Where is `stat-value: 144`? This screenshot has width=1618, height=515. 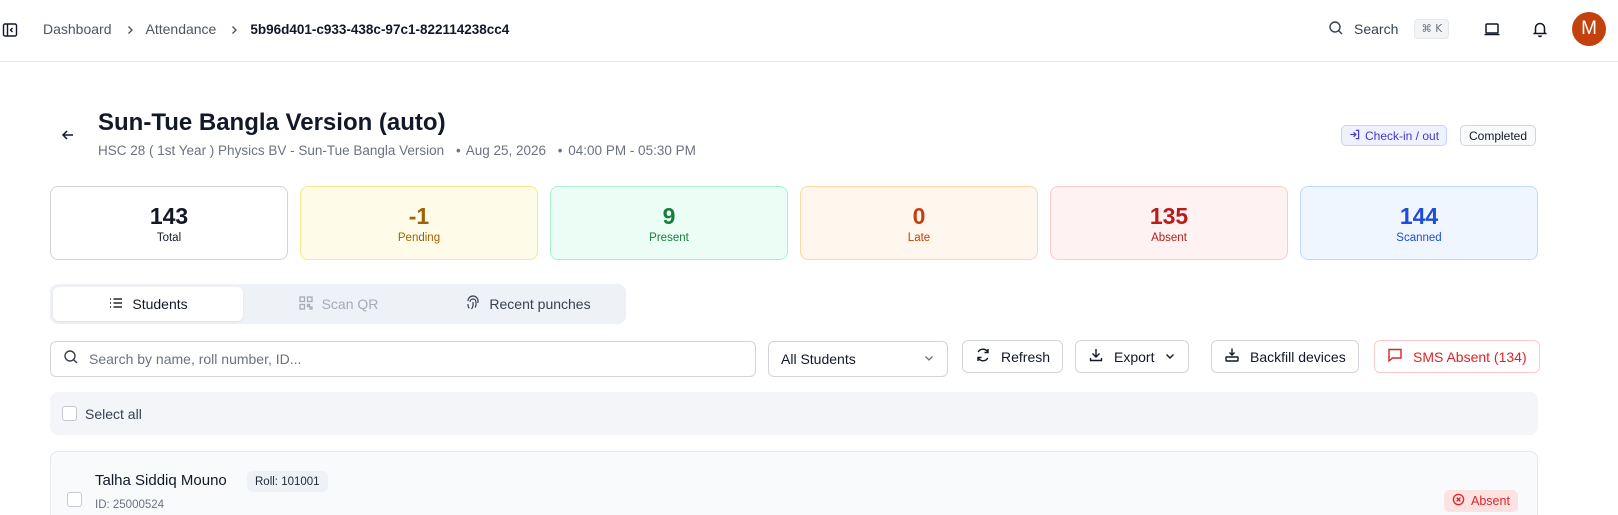 stat-value: 144 is located at coordinates (1419, 216).